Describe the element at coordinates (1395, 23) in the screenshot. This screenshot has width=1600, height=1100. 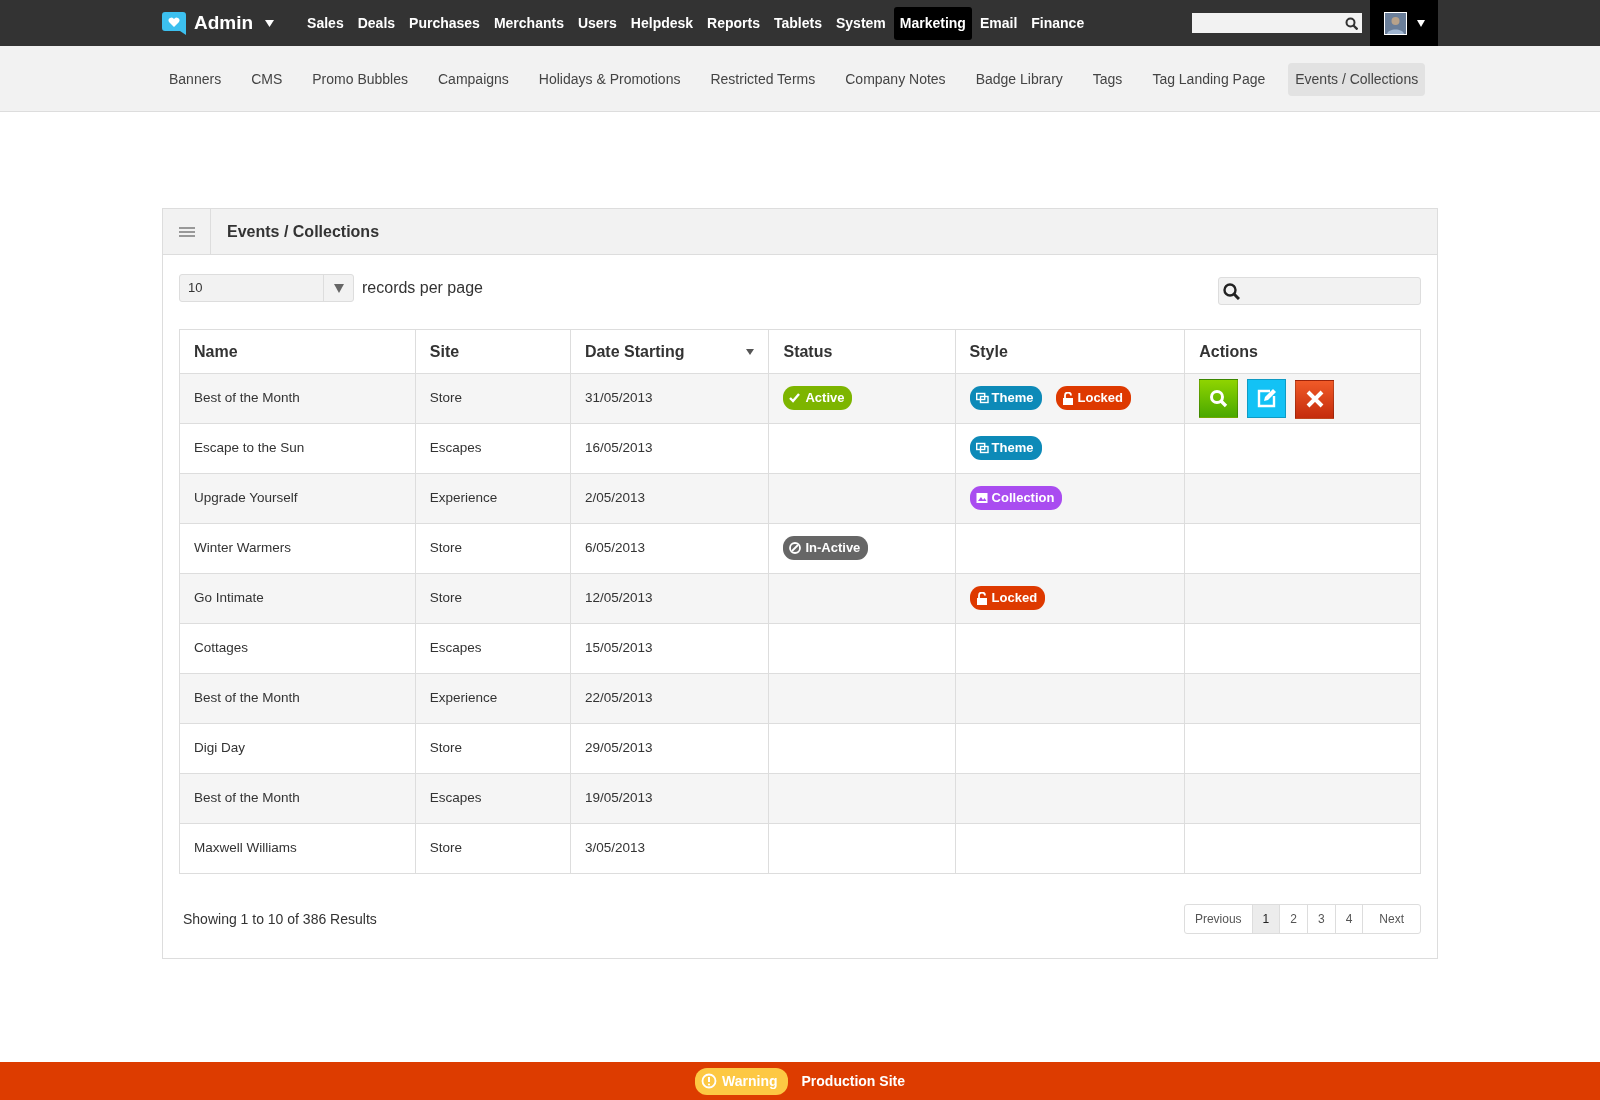
I see `avatar-icon` at that location.